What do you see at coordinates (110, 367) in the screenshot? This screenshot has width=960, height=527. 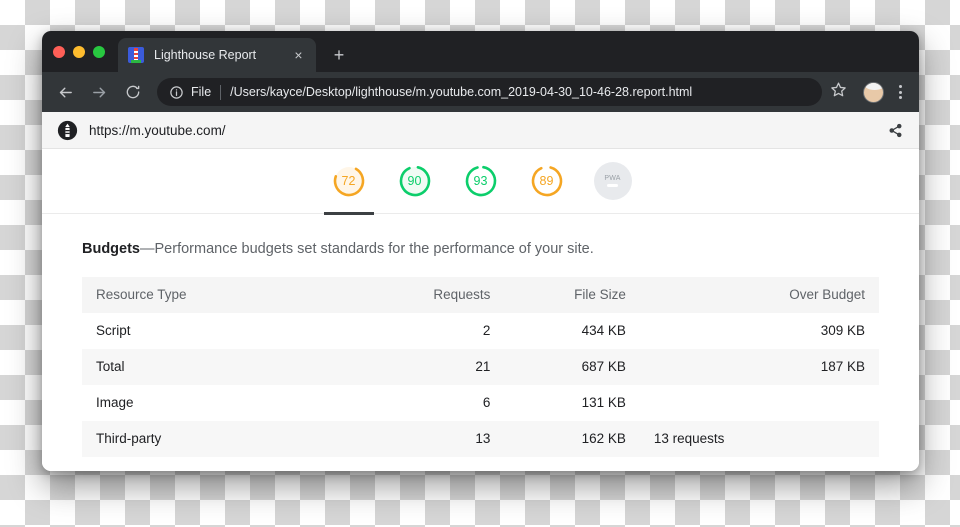 I see `cell-resource-type: Total` at bounding box center [110, 367].